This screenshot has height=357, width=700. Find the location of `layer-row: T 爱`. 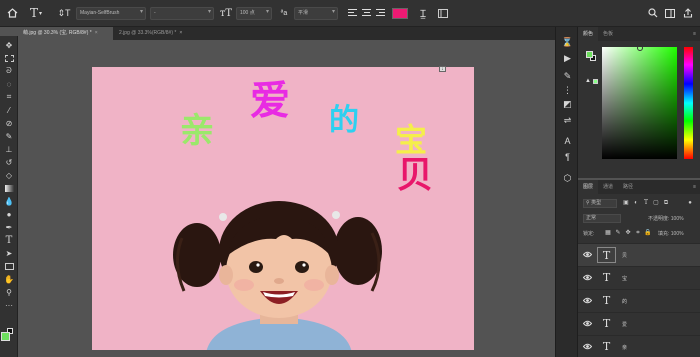

layer-row: T 爱 is located at coordinates (639, 323).